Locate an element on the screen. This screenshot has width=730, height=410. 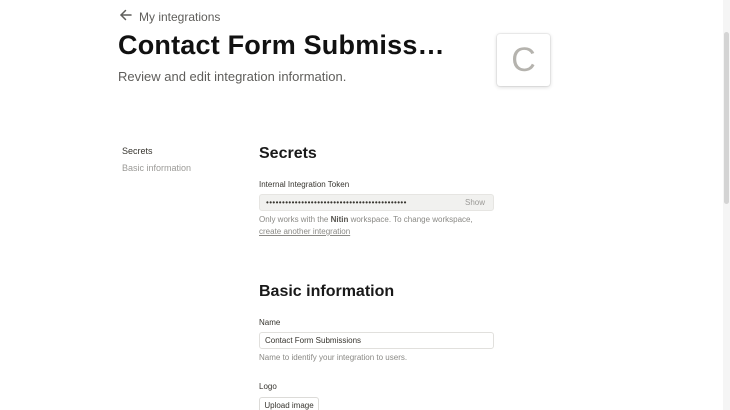
integration-logo-letter: C is located at coordinates (523, 59).